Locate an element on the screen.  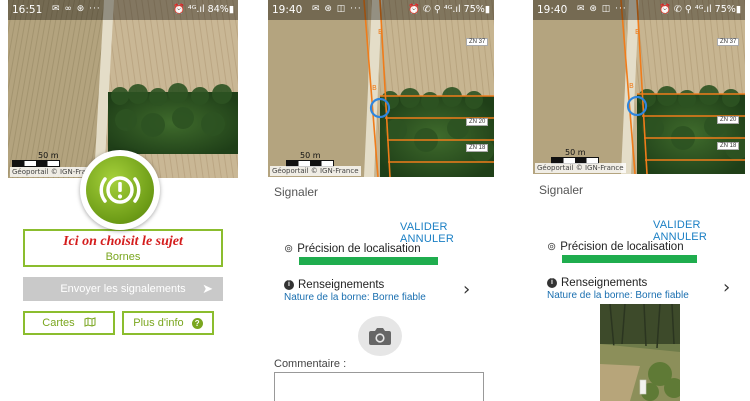
map-scale-bar is located at coordinates (36, 163).